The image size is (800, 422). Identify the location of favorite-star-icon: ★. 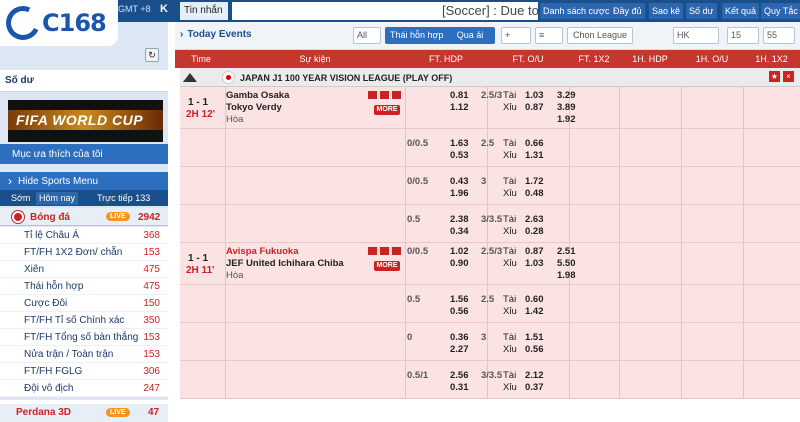
(774, 76).